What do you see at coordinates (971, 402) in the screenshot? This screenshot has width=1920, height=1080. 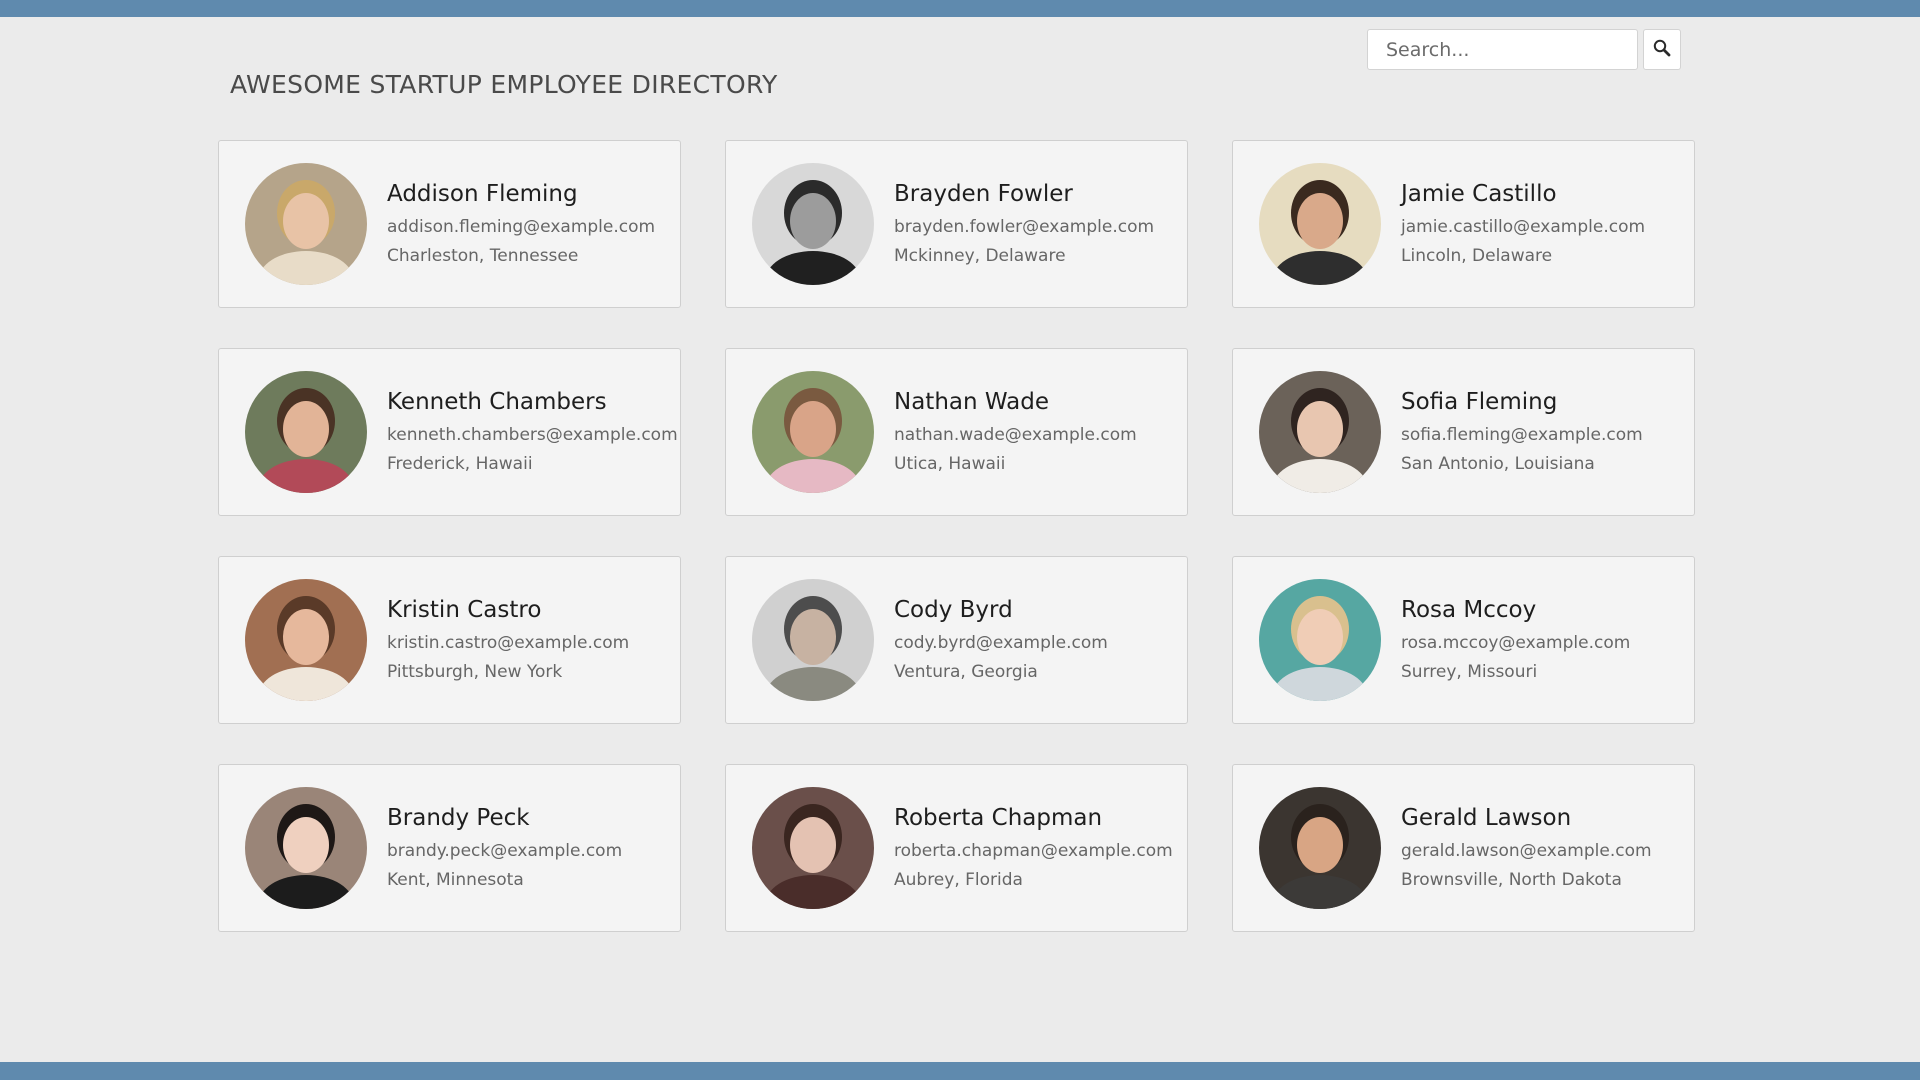 I see `employee-name: Nathan Wade` at bounding box center [971, 402].